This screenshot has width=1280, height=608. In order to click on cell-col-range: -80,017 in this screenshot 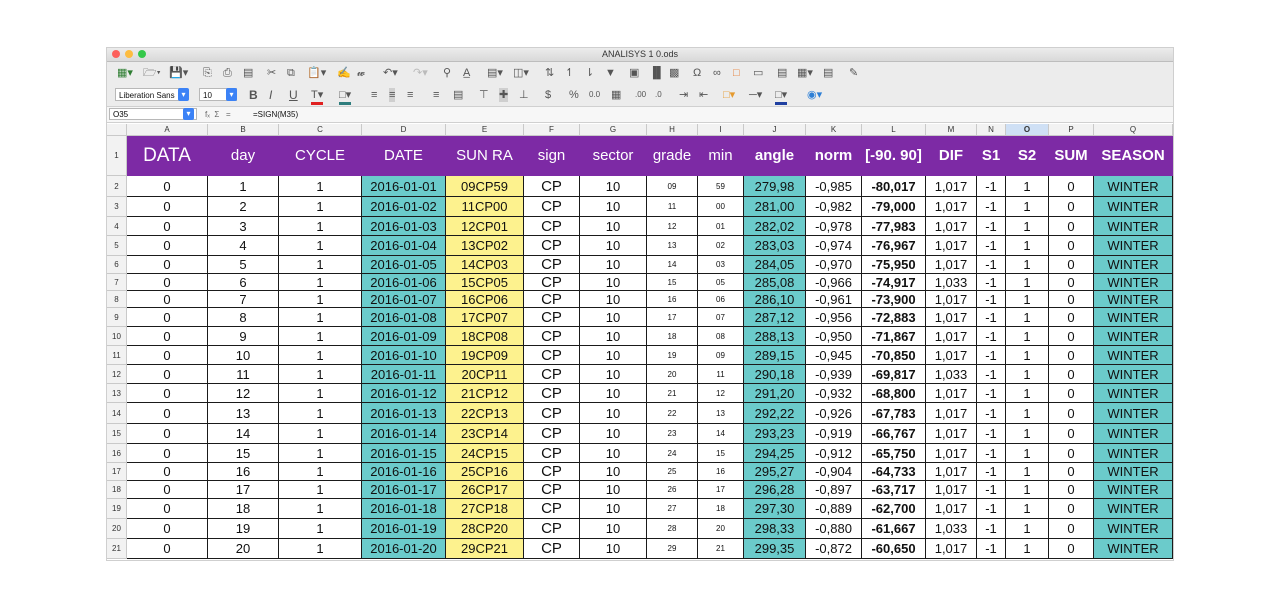, I will do `click(894, 186)`.